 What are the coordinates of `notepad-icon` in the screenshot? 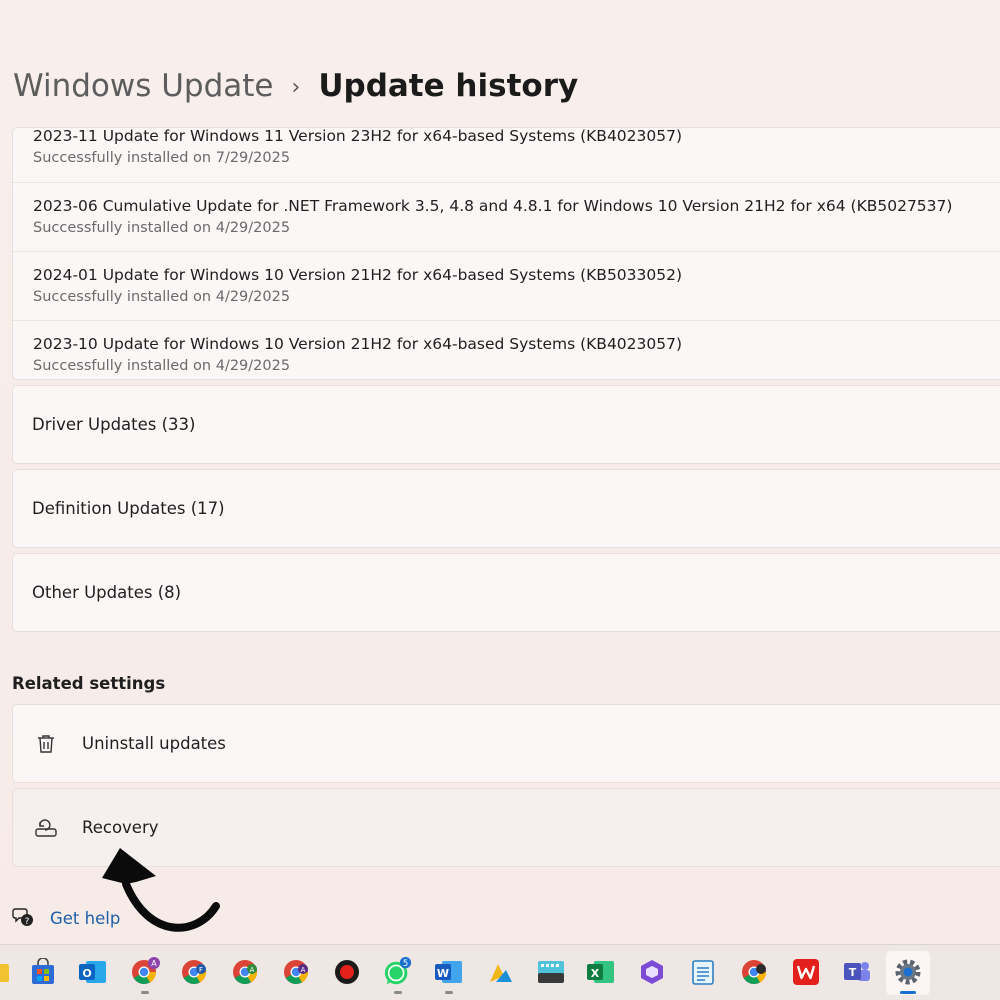 It's located at (703, 972).